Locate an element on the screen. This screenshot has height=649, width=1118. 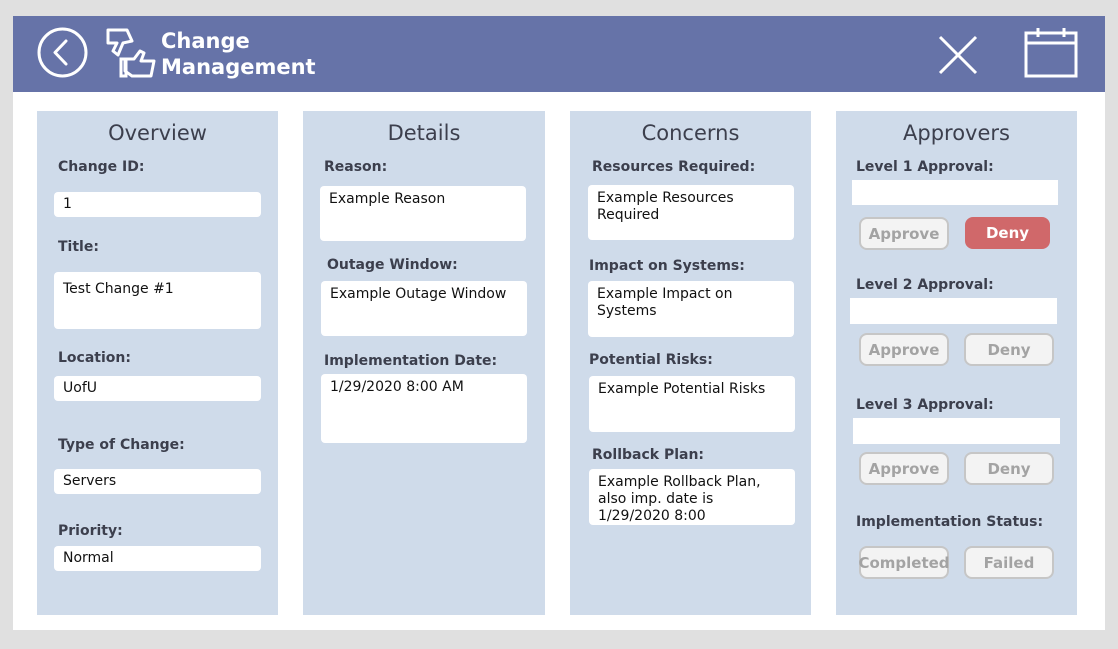
rollback-plan-label: Rollback Plan: is located at coordinates (648, 455).